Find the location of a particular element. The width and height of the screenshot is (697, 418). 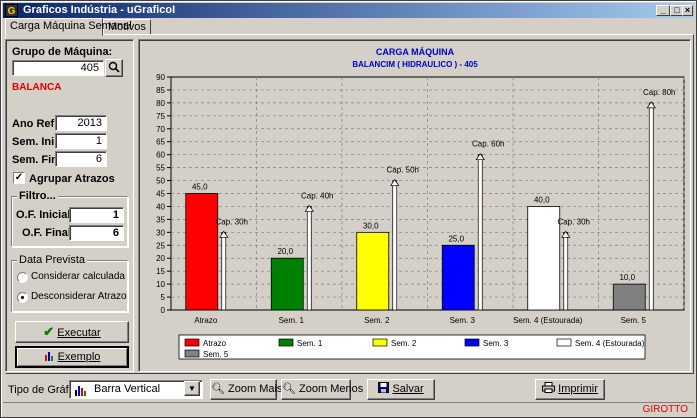

y-tick-label: 15 is located at coordinates (160, 271).